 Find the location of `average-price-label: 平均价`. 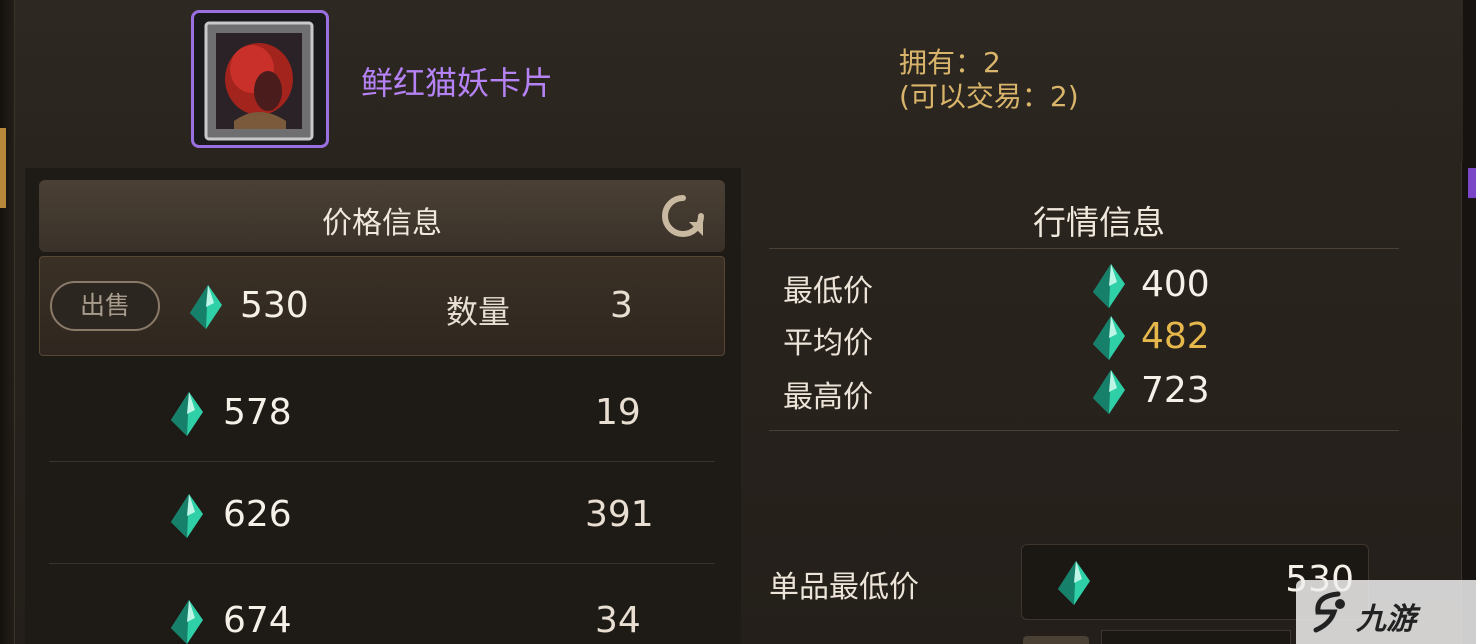

average-price-label: 平均价 is located at coordinates (828, 343).